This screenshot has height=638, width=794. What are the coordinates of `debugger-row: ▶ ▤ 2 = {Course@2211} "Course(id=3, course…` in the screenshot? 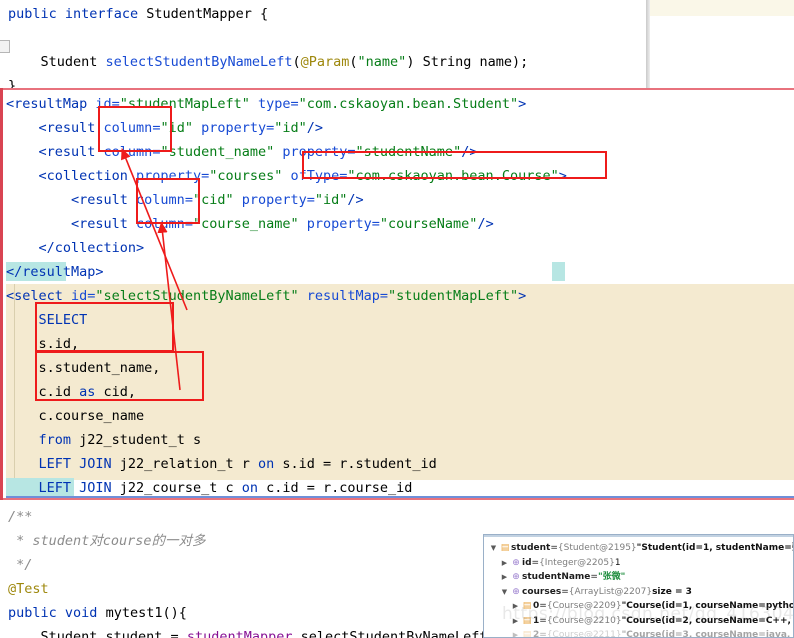 It's located at (640, 633).